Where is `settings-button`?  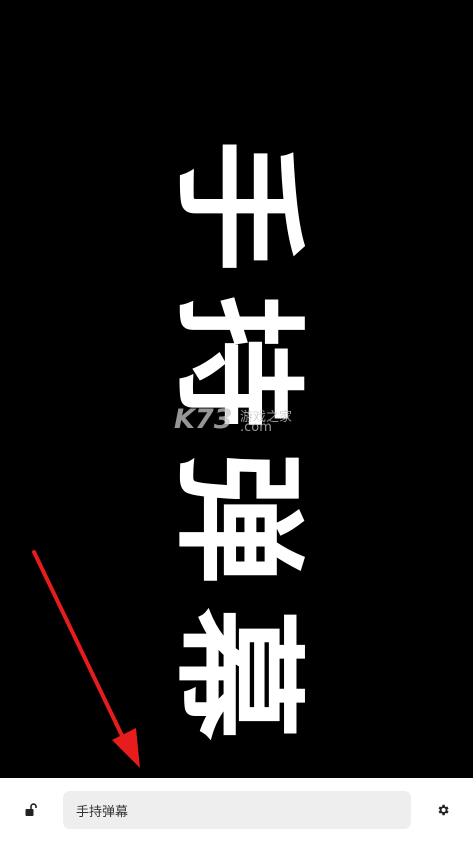 settings-button is located at coordinates (443, 810).